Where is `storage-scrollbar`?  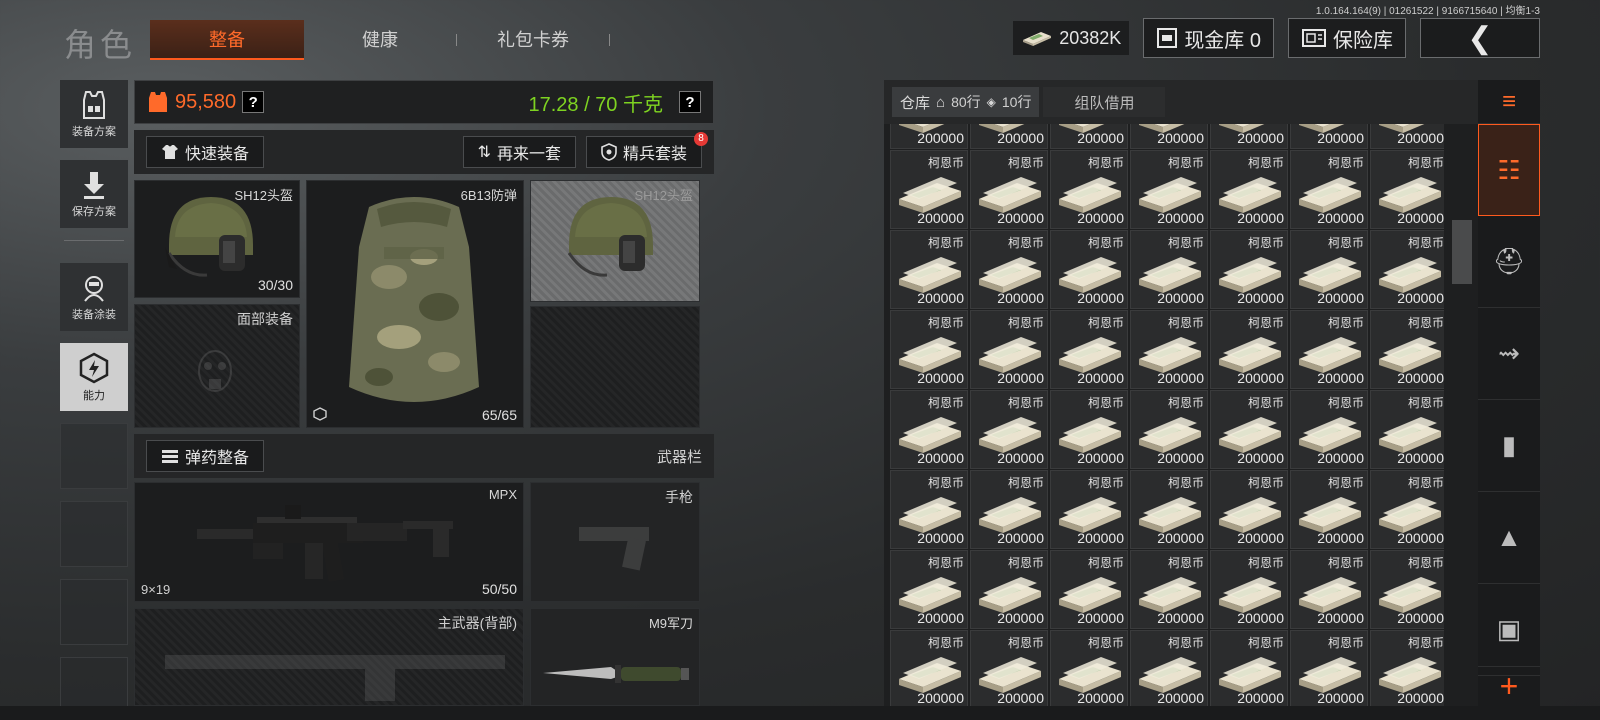
storage-scrollbar is located at coordinates (1462, 252).